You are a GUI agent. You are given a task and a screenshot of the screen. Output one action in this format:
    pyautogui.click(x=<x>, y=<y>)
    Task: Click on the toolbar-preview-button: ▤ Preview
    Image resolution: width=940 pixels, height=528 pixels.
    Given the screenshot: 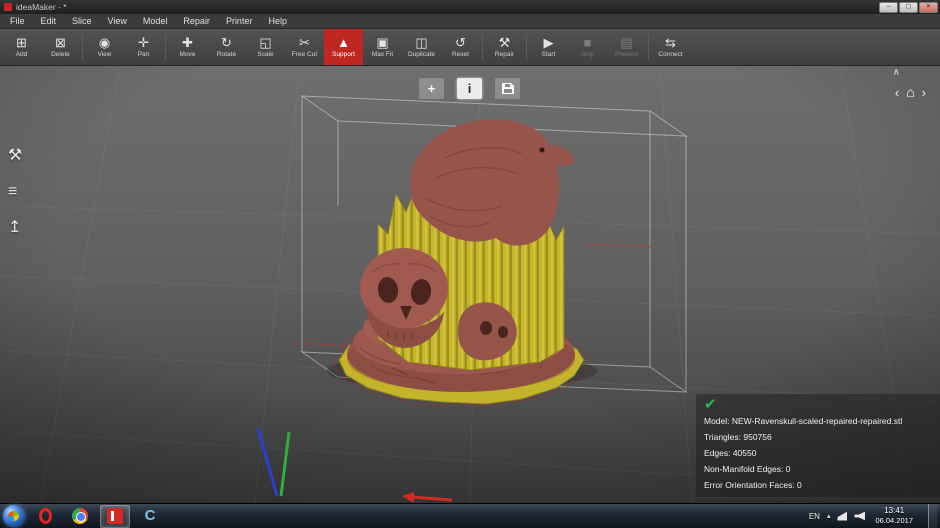 What is the action you would take?
    pyautogui.click(x=626, y=47)
    